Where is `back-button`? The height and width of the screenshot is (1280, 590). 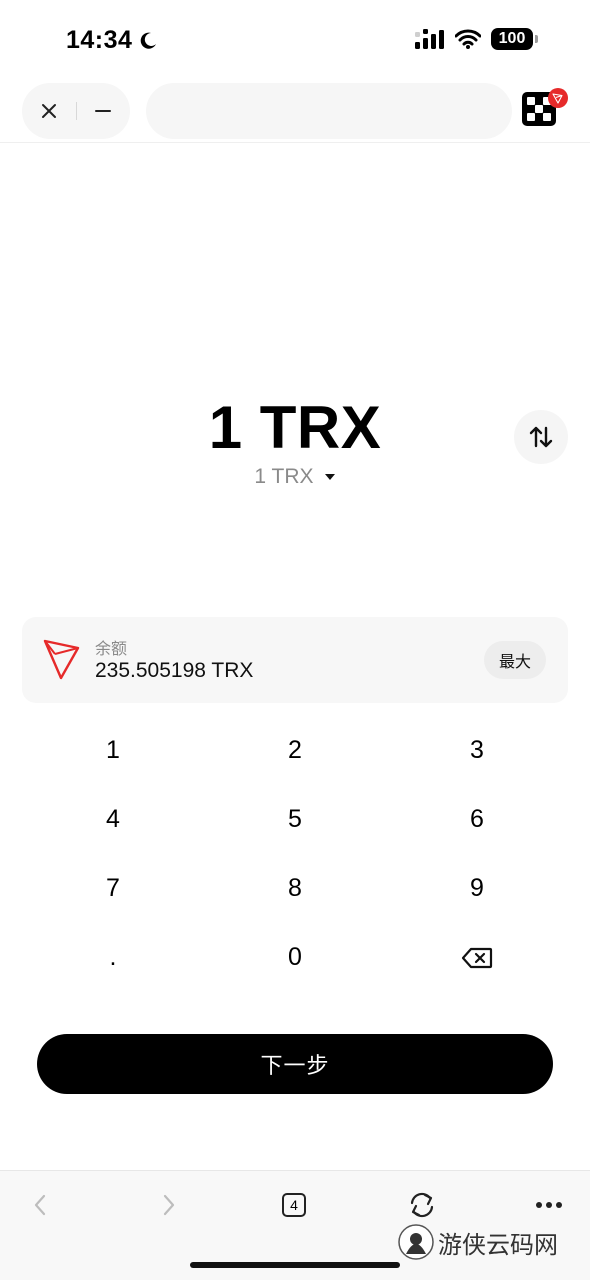 back-button is located at coordinates (40, 1205).